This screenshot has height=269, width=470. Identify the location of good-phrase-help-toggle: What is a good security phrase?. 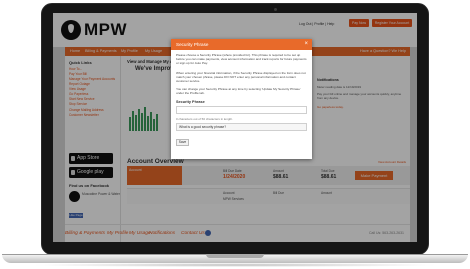
(241, 127).